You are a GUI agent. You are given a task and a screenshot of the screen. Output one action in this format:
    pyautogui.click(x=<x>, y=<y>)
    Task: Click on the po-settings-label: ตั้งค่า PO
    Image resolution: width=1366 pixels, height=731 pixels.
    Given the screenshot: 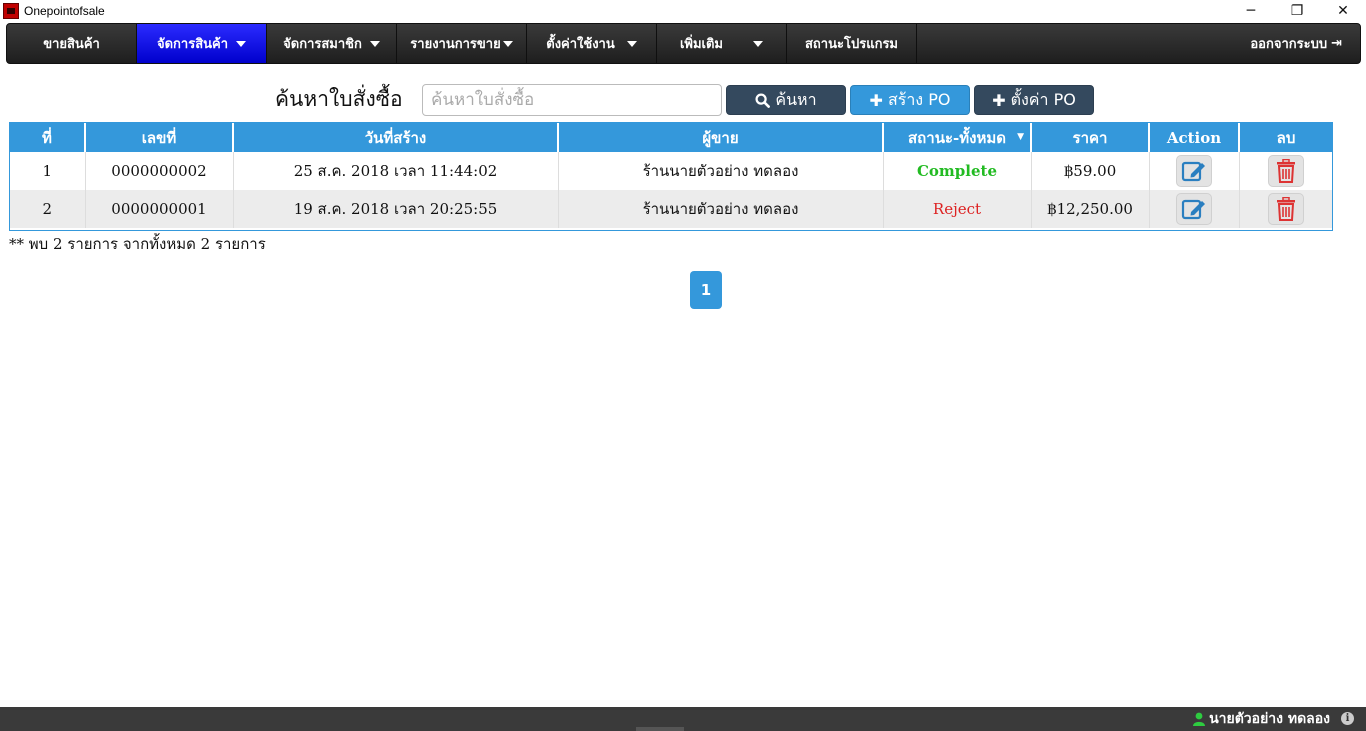 What is the action you would take?
    pyautogui.click(x=1043, y=99)
    